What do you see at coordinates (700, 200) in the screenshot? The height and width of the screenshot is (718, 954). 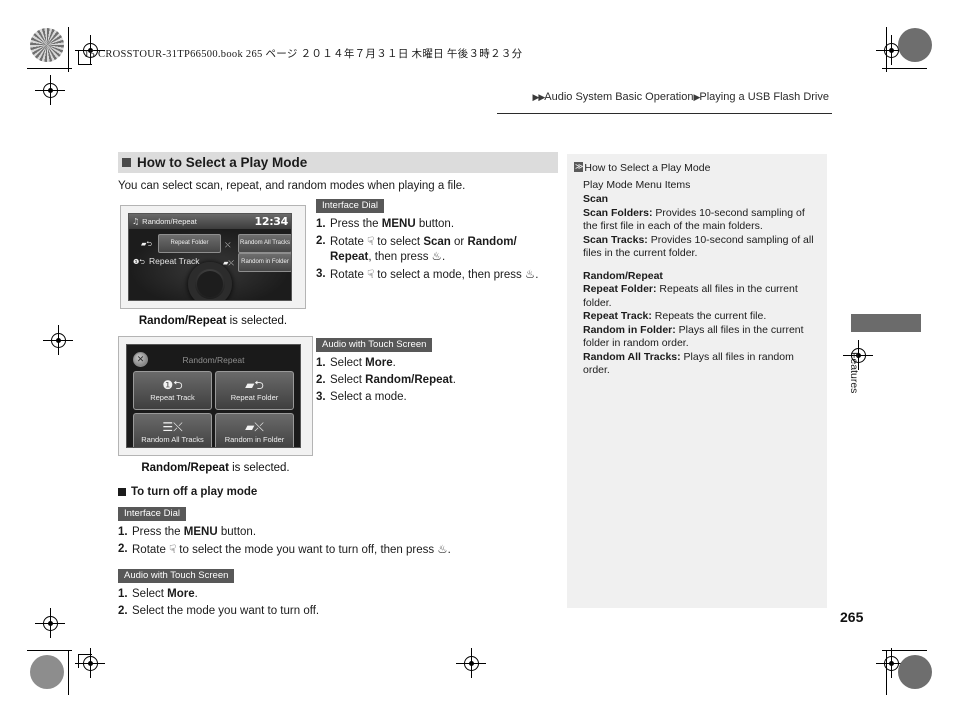 I see `sidebar-group-heading: Scan` at bounding box center [700, 200].